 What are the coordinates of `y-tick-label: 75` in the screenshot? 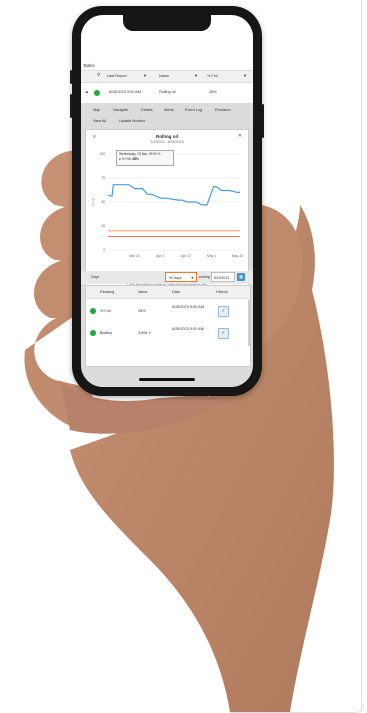 It's located at (103, 178).